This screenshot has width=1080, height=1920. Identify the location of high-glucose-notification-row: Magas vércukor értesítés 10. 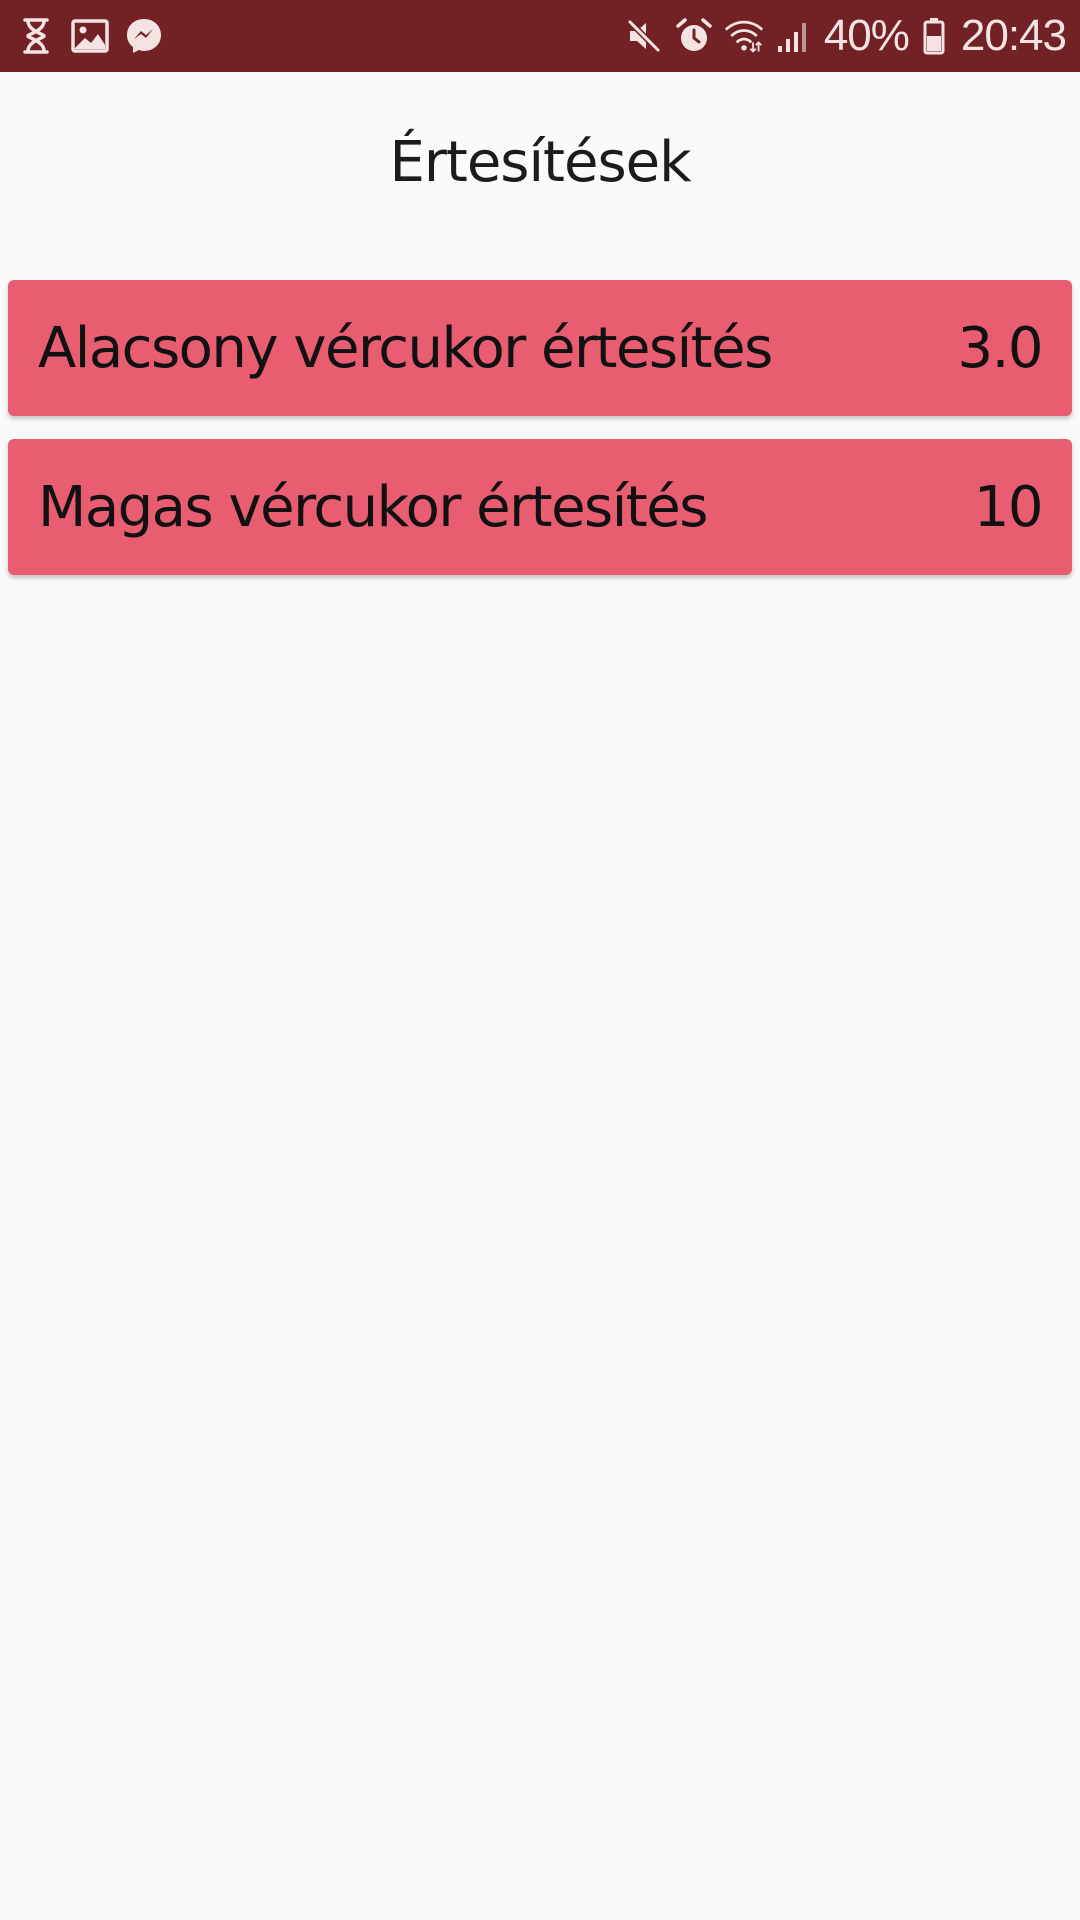
(540, 507).